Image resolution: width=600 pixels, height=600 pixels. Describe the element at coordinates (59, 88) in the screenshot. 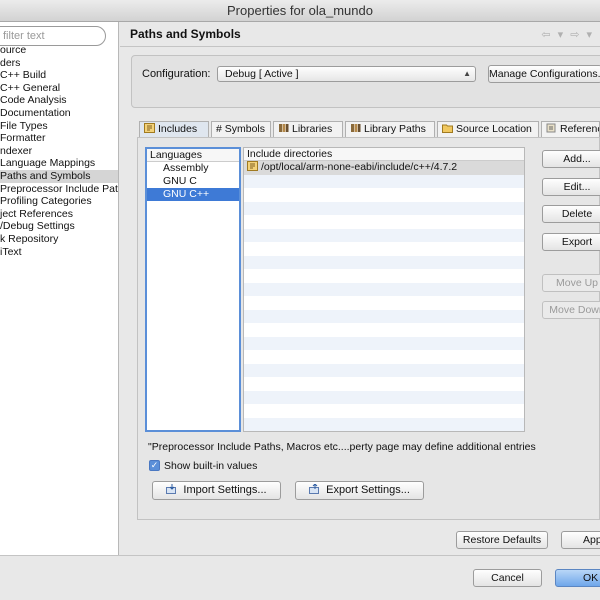

I see `tree-item: C++ General` at that location.